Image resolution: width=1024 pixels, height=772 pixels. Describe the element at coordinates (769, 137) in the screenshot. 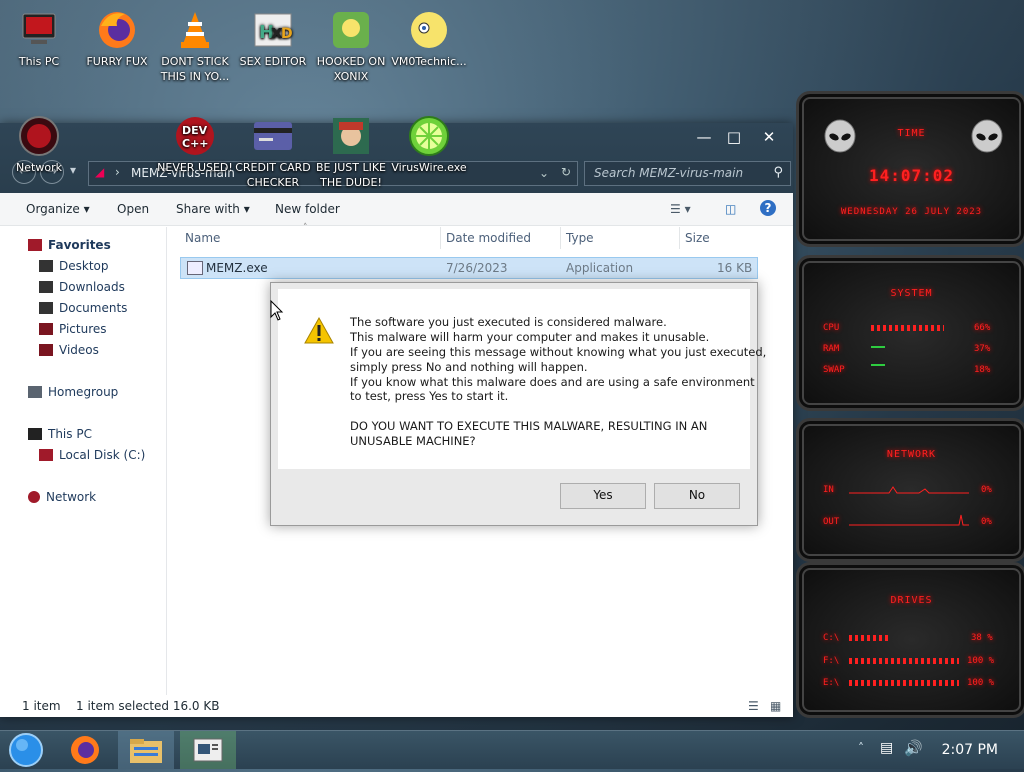

I see `close-button: ✕` at that location.